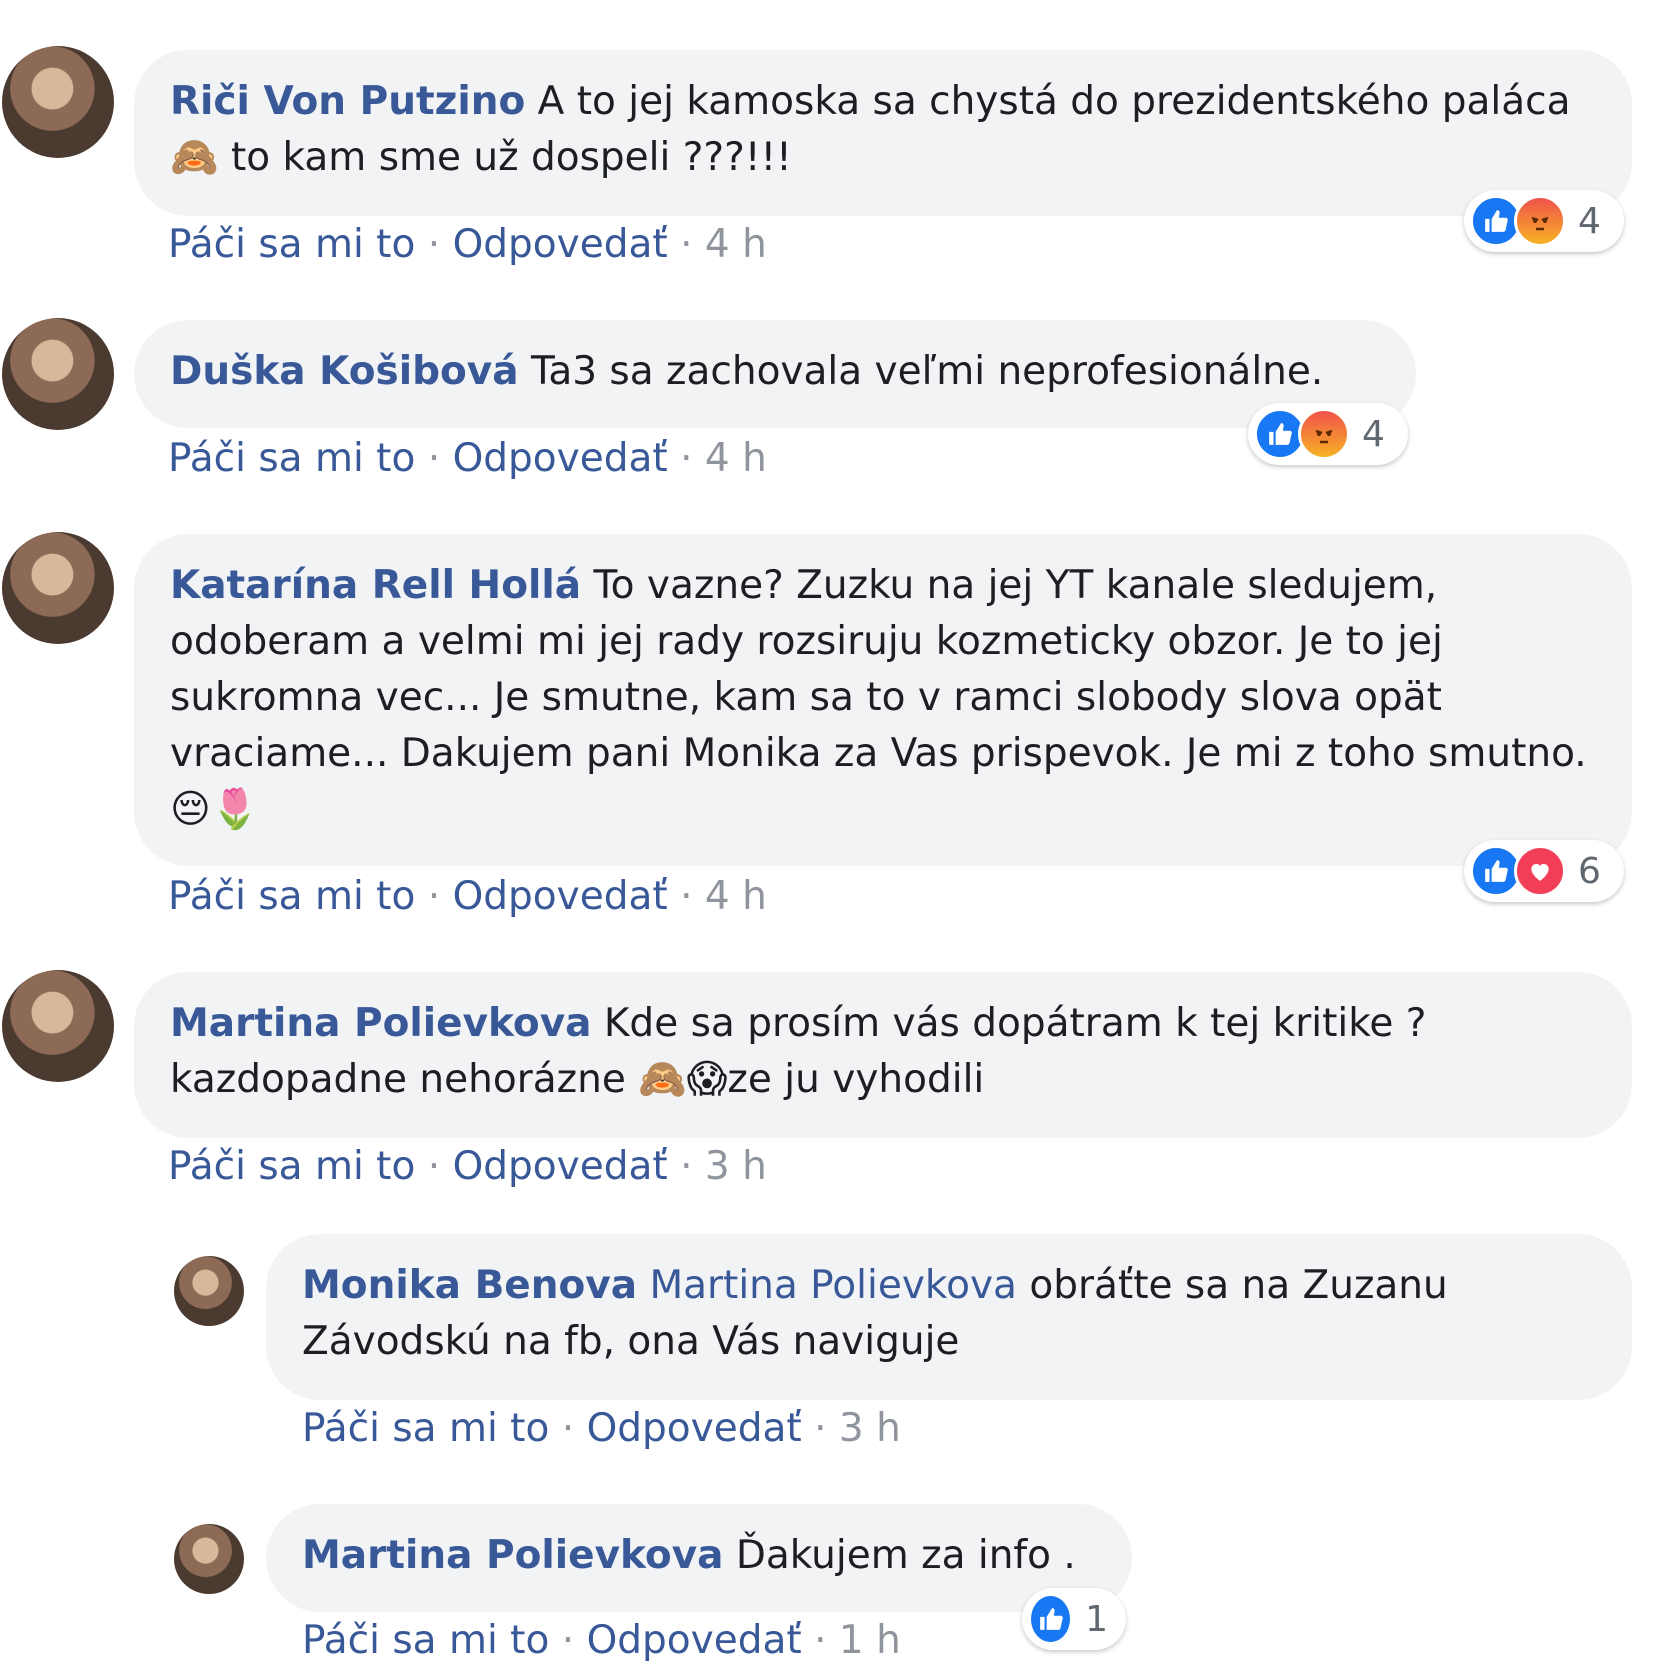 The height and width of the screenshot is (1680, 1680). What do you see at coordinates (870, 1640) in the screenshot?
I see `timestamp: 1 h` at bounding box center [870, 1640].